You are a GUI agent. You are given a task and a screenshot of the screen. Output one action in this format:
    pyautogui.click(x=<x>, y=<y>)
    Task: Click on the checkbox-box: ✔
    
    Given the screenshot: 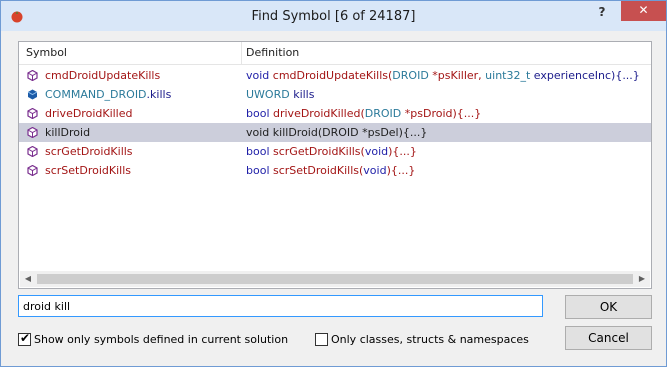 What is the action you would take?
    pyautogui.click(x=24, y=338)
    